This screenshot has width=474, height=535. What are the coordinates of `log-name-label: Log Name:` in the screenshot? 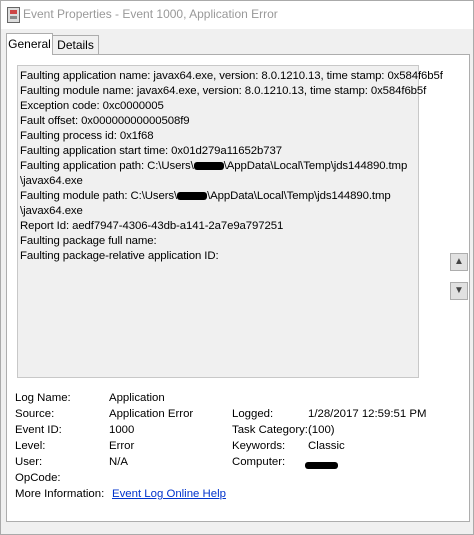 It's located at (43, 398).